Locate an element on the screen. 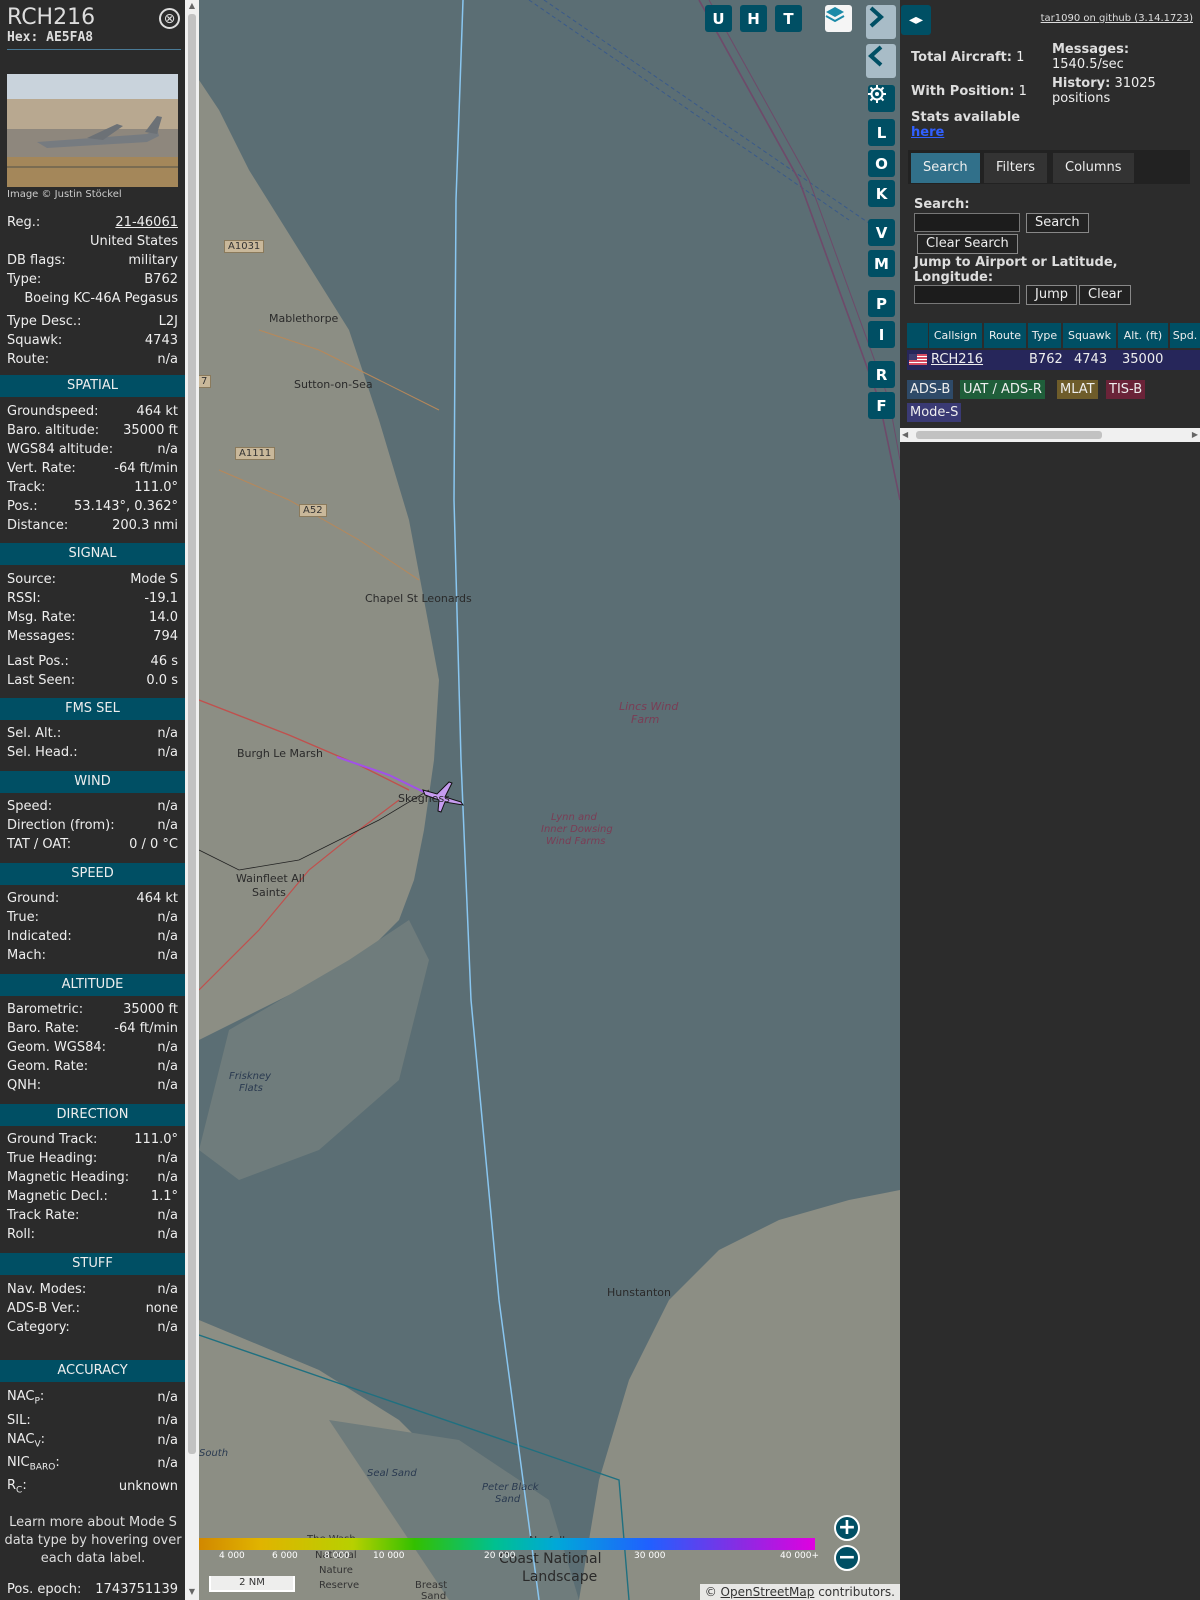 Image resolution: width=1200 pixels, height=1600 pixels. search-button: Search is located at coordinates (1057, 223).